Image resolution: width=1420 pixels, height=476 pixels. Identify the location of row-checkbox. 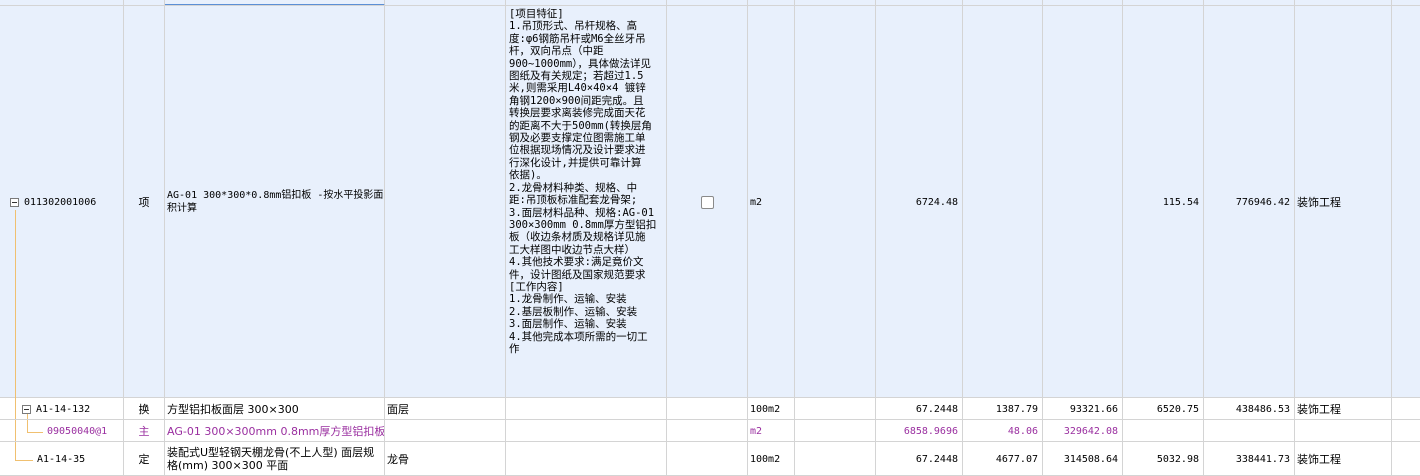
(707, 202).